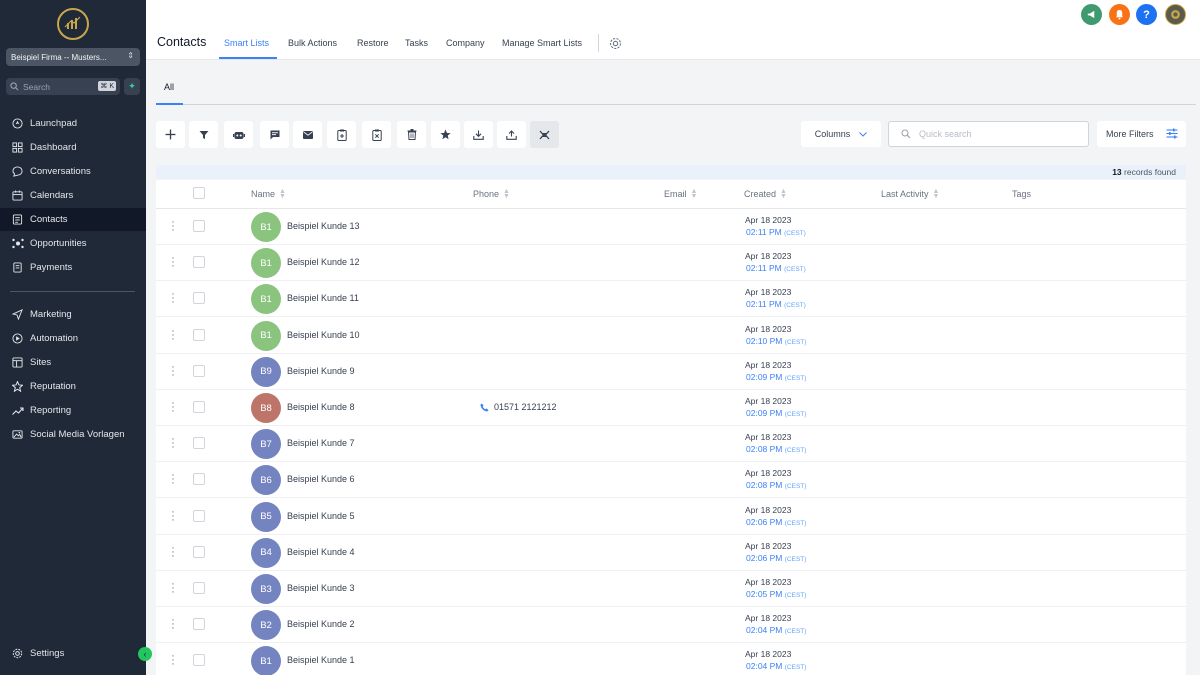  Describe the element at coordinates (321, 660) in the screenshot. I see `contact-name: Beispiel Kunde 1` at that location.